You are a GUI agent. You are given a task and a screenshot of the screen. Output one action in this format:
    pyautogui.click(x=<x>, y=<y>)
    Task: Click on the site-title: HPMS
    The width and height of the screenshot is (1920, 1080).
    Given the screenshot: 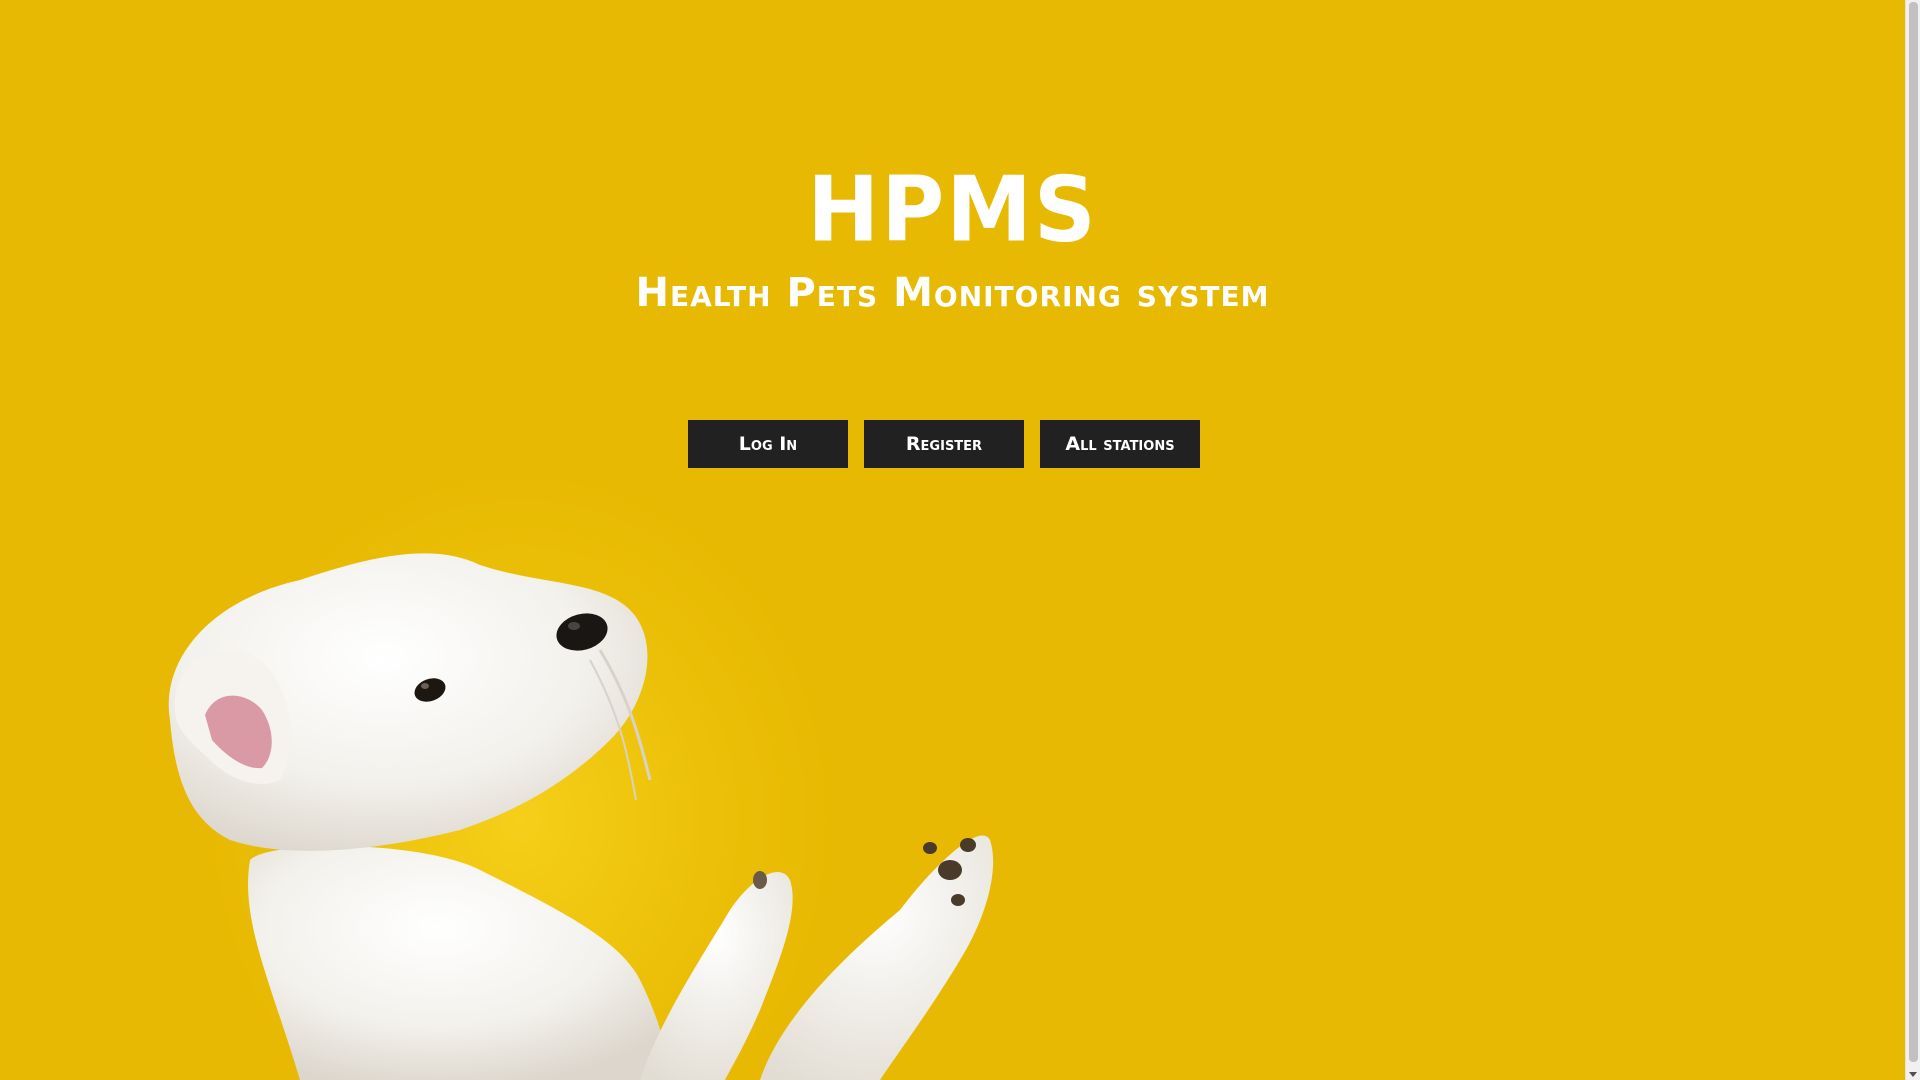 What is the action you would take?
    pyautogui.click(x=952, y=210)
    